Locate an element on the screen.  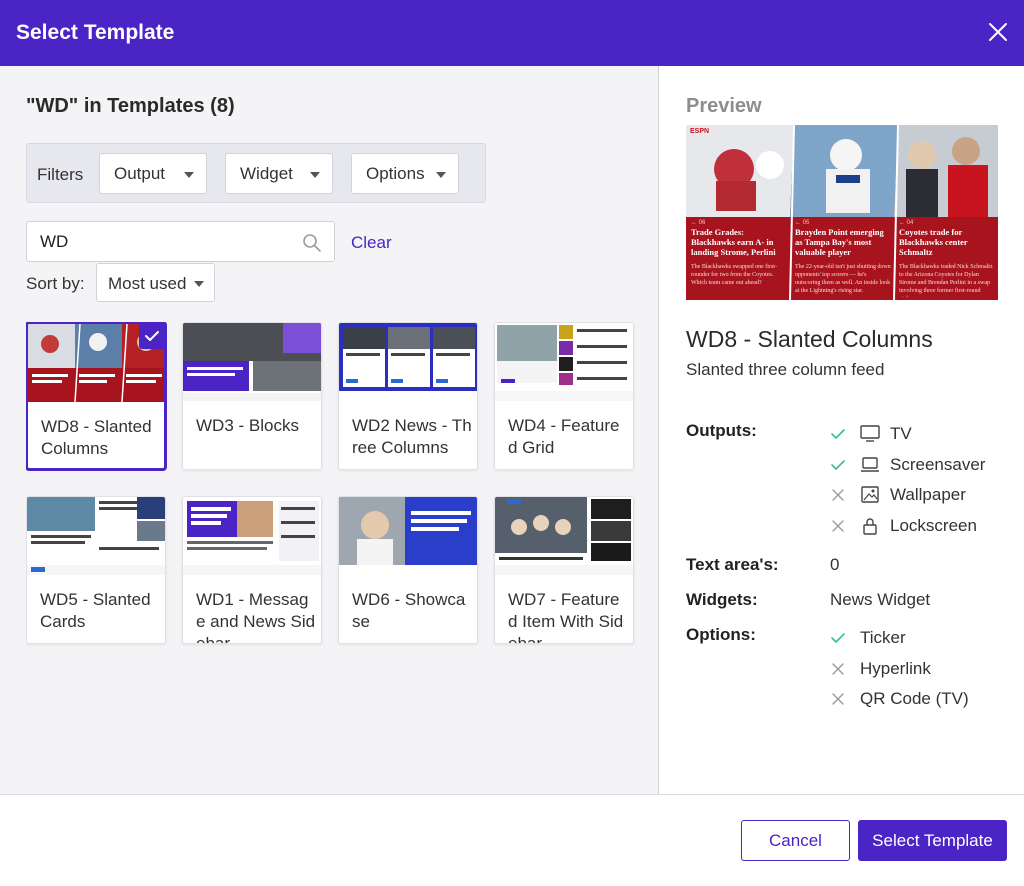
selected-check-badge is located at coordinates (151, 336).